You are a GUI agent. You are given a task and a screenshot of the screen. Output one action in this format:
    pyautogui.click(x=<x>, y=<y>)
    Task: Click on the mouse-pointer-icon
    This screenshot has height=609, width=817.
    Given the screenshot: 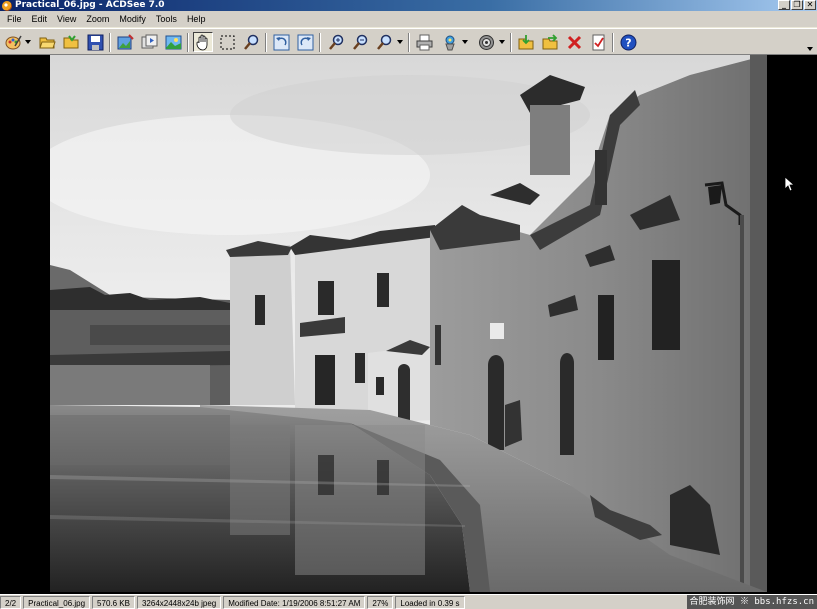 What is the action you would take?
    pyautogui.click(x=790, y=184)
    